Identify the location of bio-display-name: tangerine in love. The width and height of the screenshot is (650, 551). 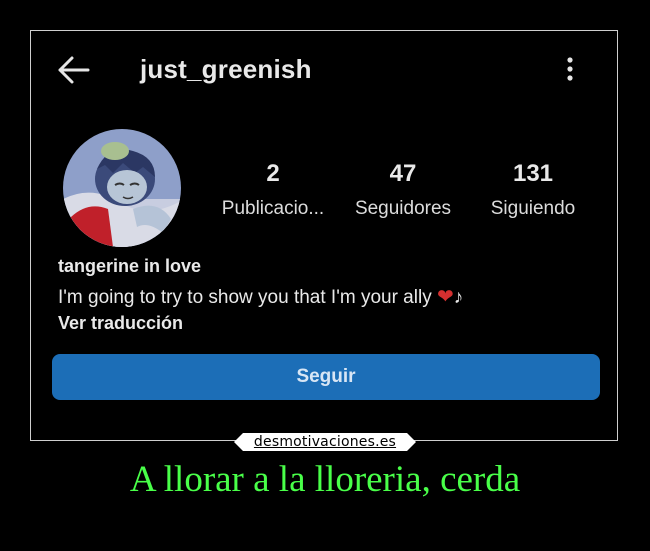
(130, 266).